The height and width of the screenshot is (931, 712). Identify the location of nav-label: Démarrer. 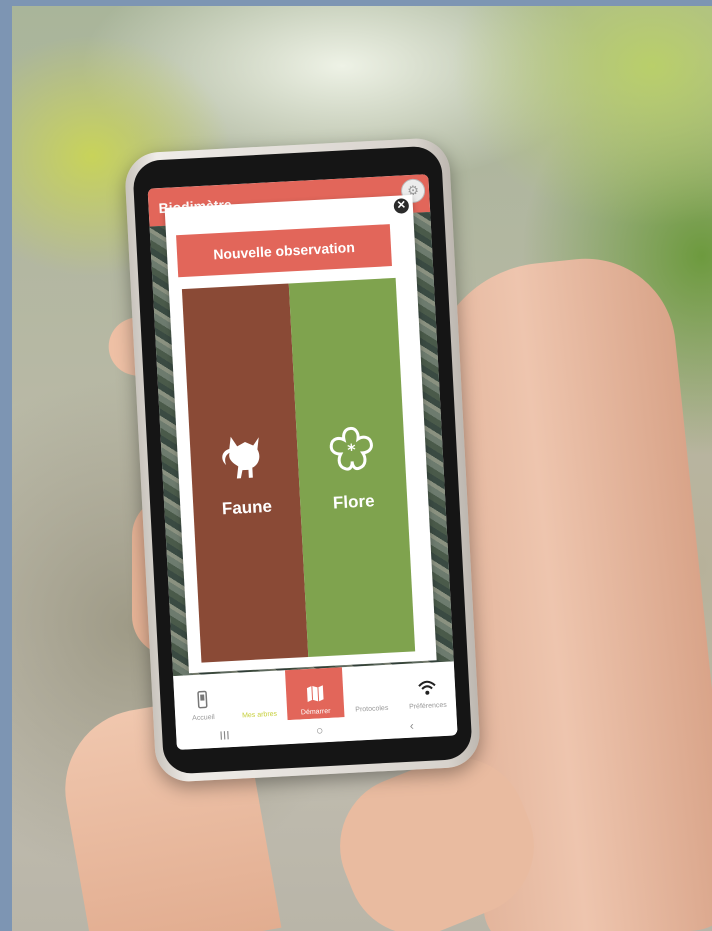
(315, 712).